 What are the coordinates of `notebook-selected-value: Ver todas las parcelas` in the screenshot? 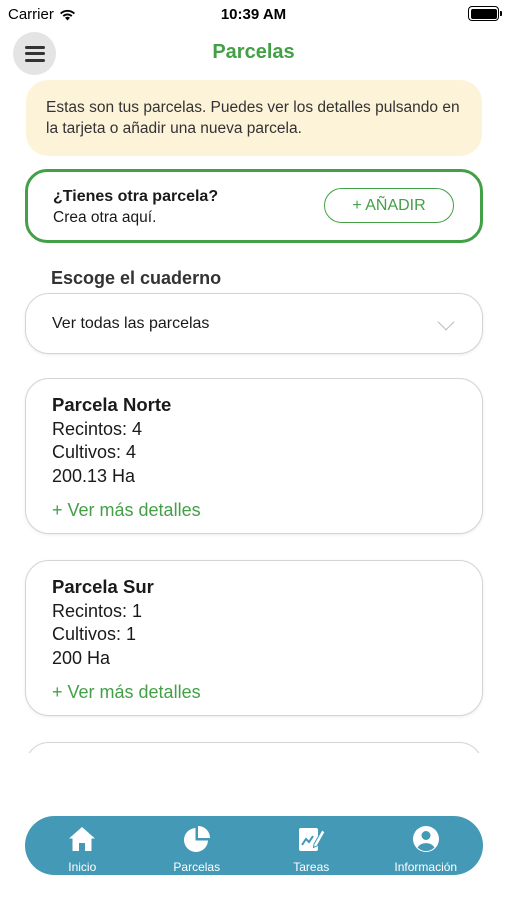 It's located at (131, 323).